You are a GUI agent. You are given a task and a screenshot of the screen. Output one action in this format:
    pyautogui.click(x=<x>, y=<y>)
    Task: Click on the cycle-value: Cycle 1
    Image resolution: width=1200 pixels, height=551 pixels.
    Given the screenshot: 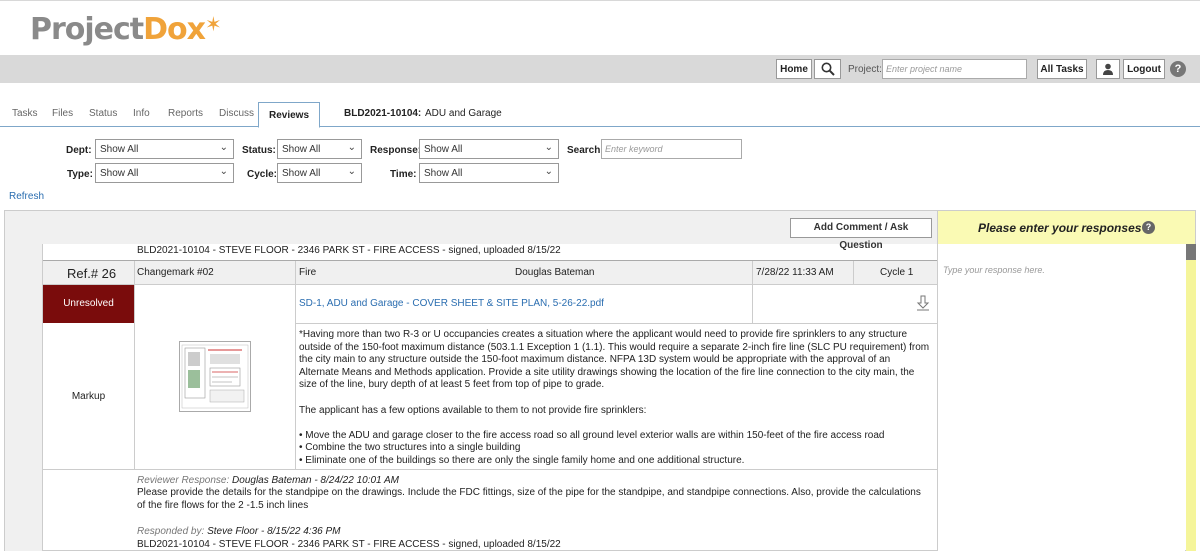 What is the action you would take?
    pyautogui.click(x=897, y=272)
    